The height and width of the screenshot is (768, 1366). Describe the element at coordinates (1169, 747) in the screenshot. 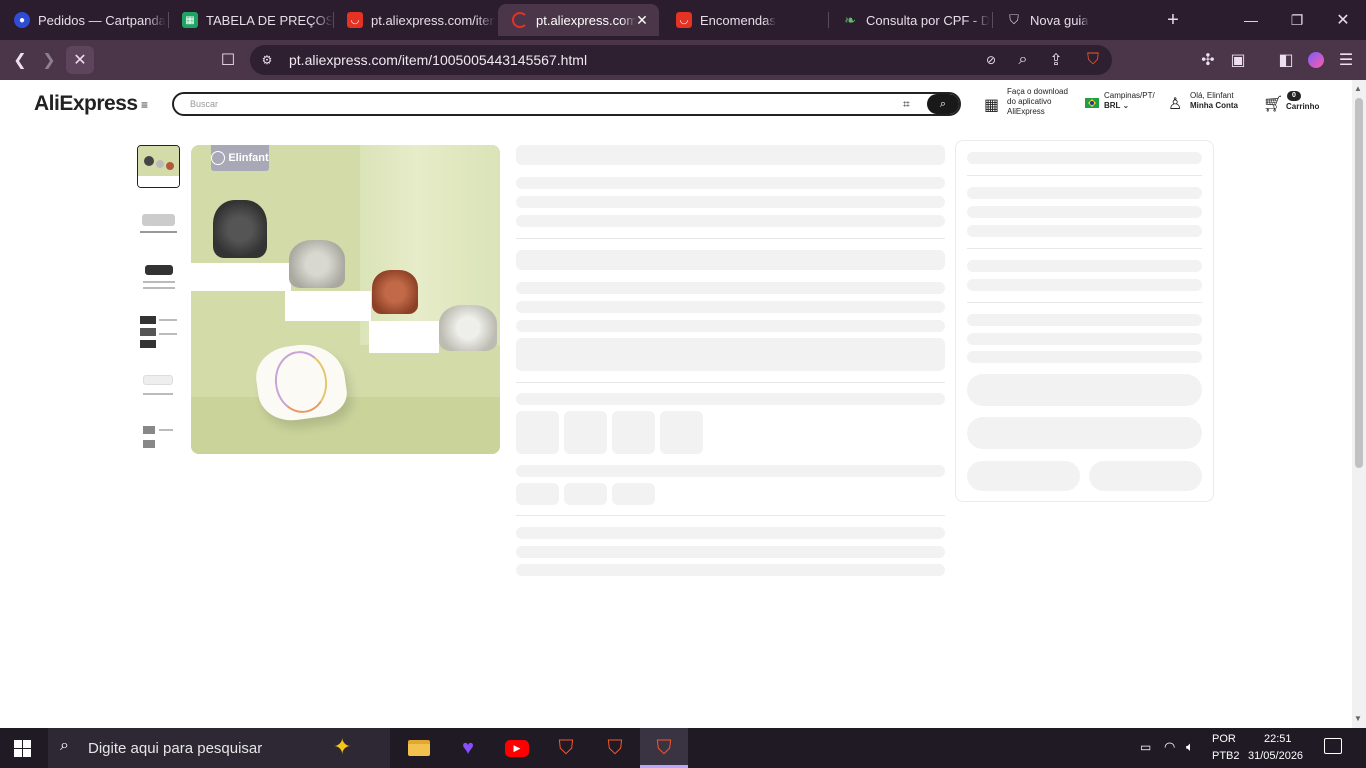

I see `wifi-icon: ◠` at that location.